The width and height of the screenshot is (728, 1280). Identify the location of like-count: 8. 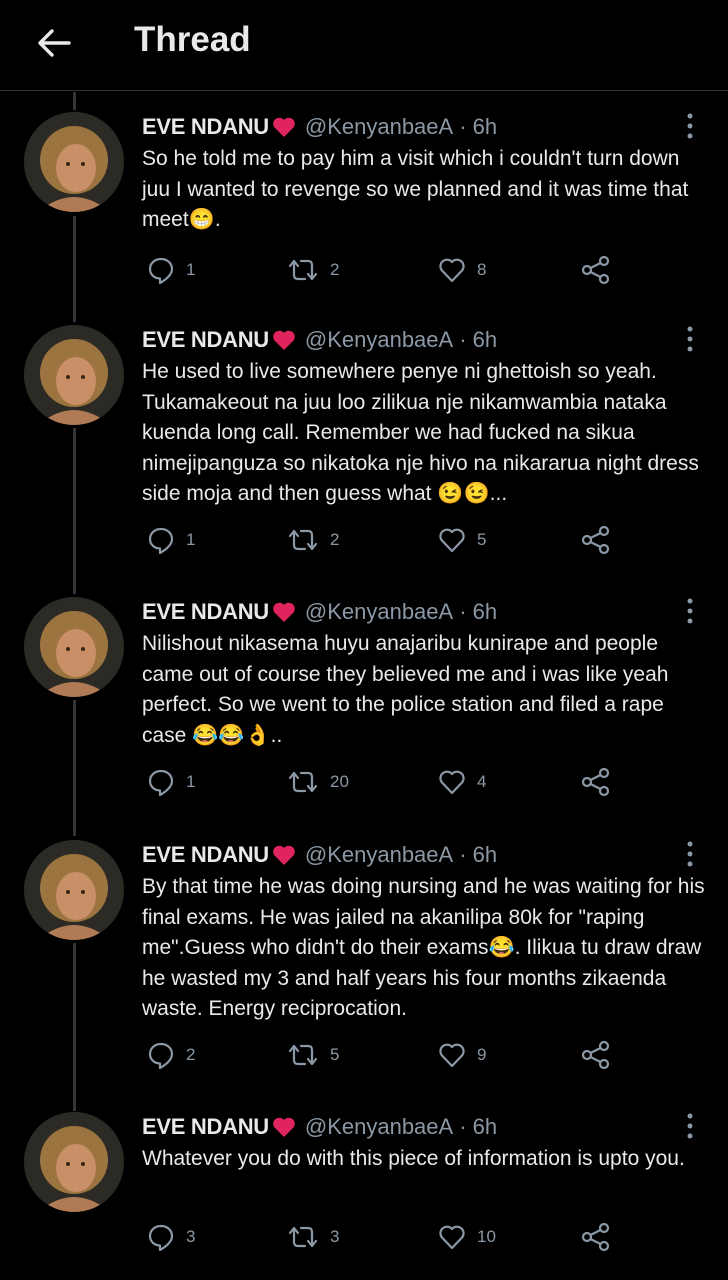
(482, 269).